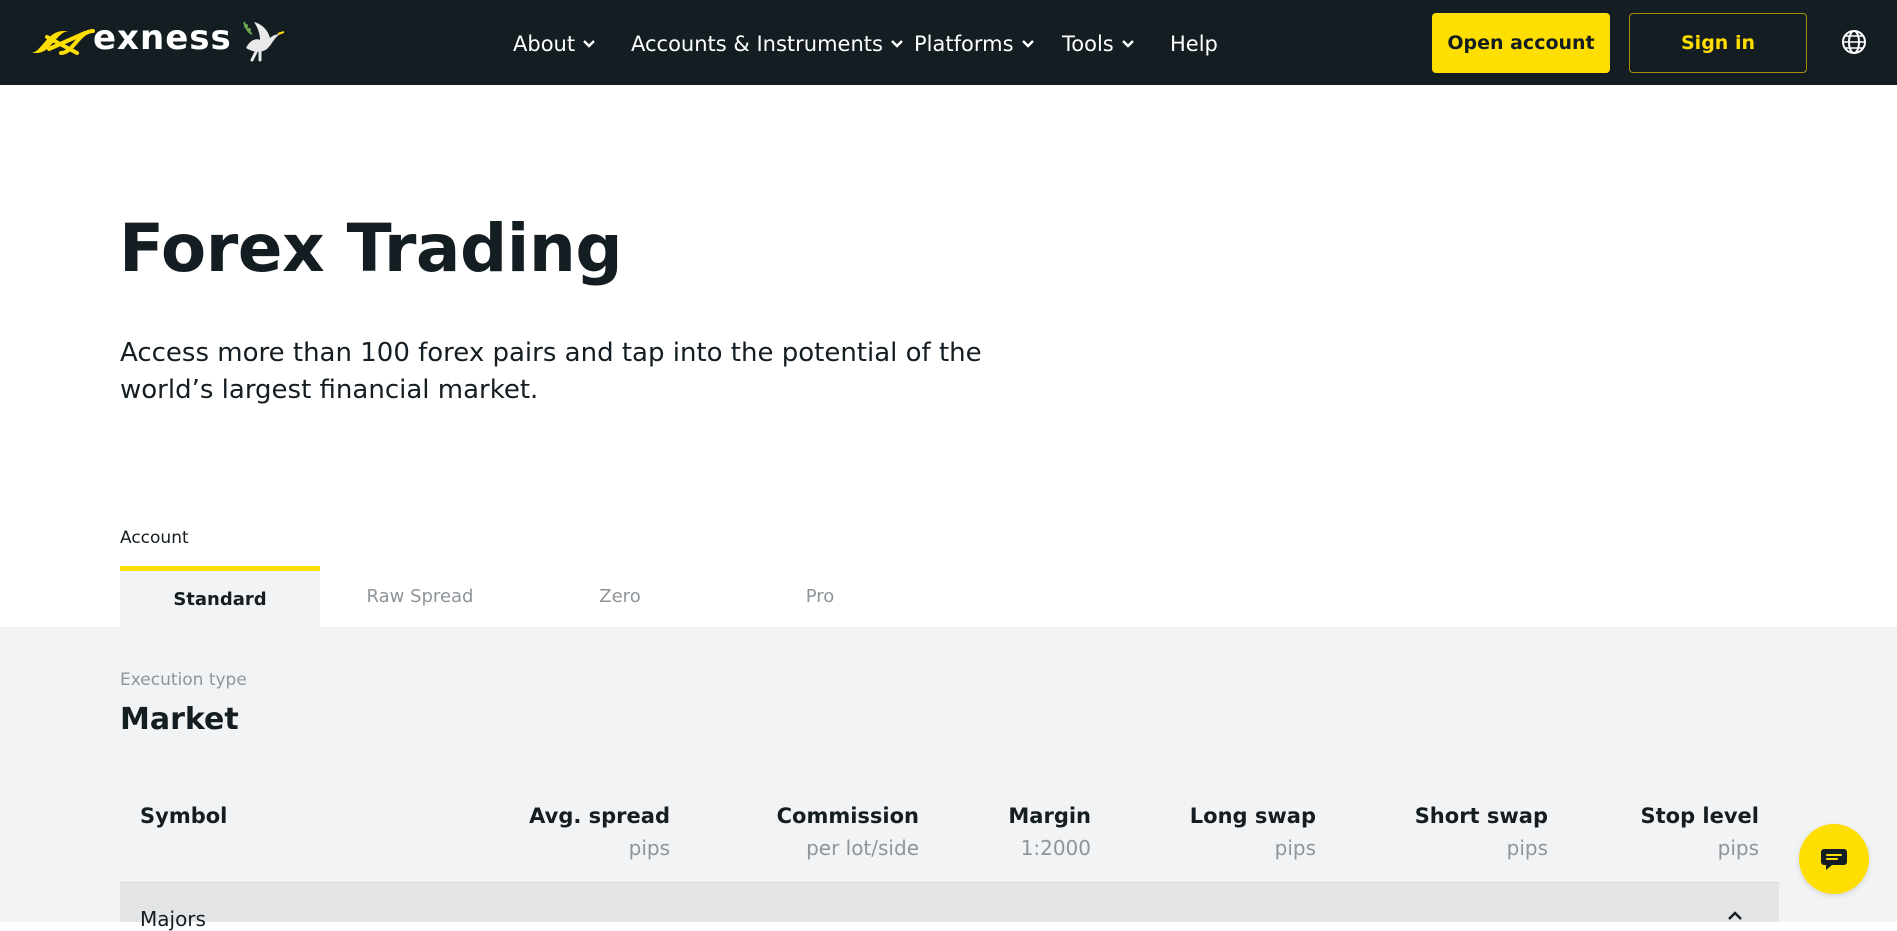  Describe the element at coordinates (1521, 43) in the screenshot. I see `open-account-button: Open account` at that location.